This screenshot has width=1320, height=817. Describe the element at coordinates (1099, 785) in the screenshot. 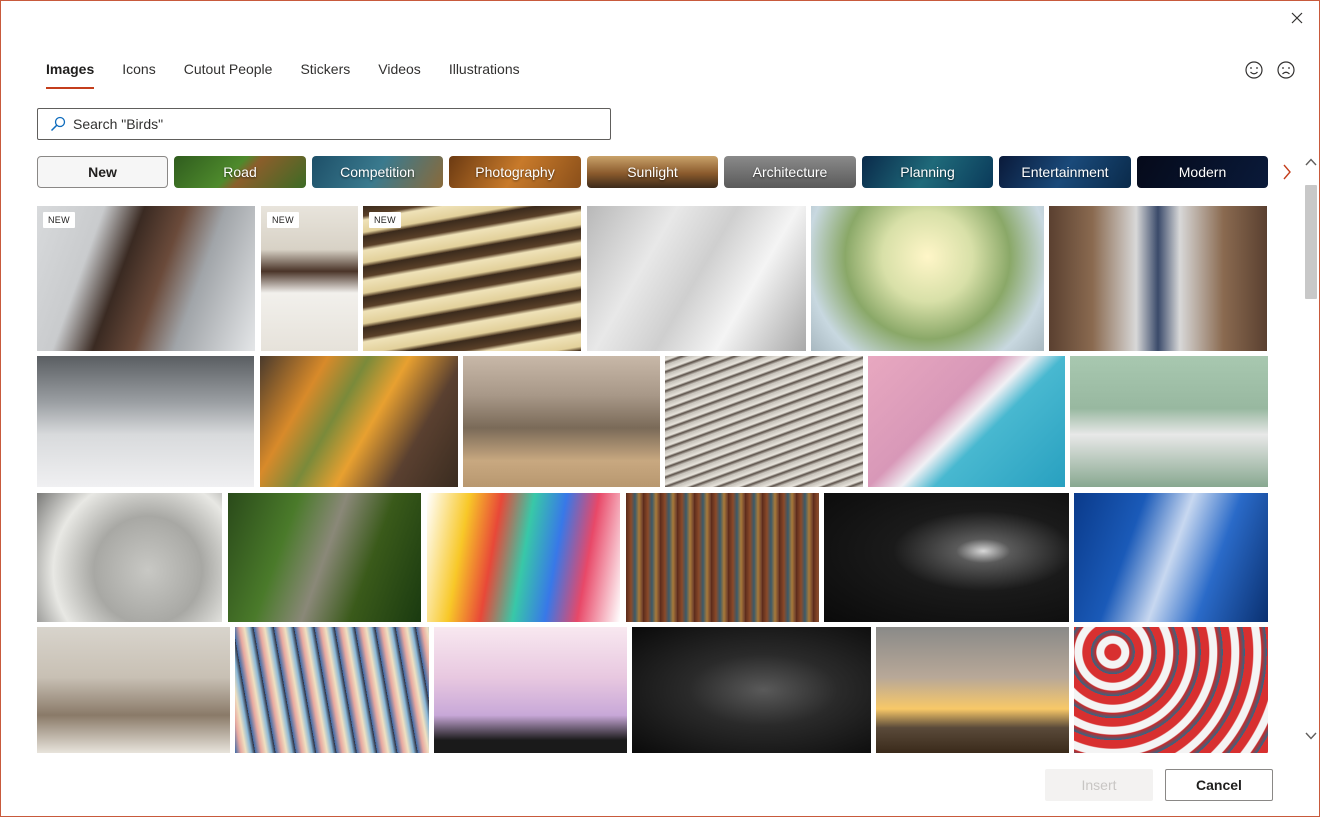

I see `insert-button: Insert` at that location.